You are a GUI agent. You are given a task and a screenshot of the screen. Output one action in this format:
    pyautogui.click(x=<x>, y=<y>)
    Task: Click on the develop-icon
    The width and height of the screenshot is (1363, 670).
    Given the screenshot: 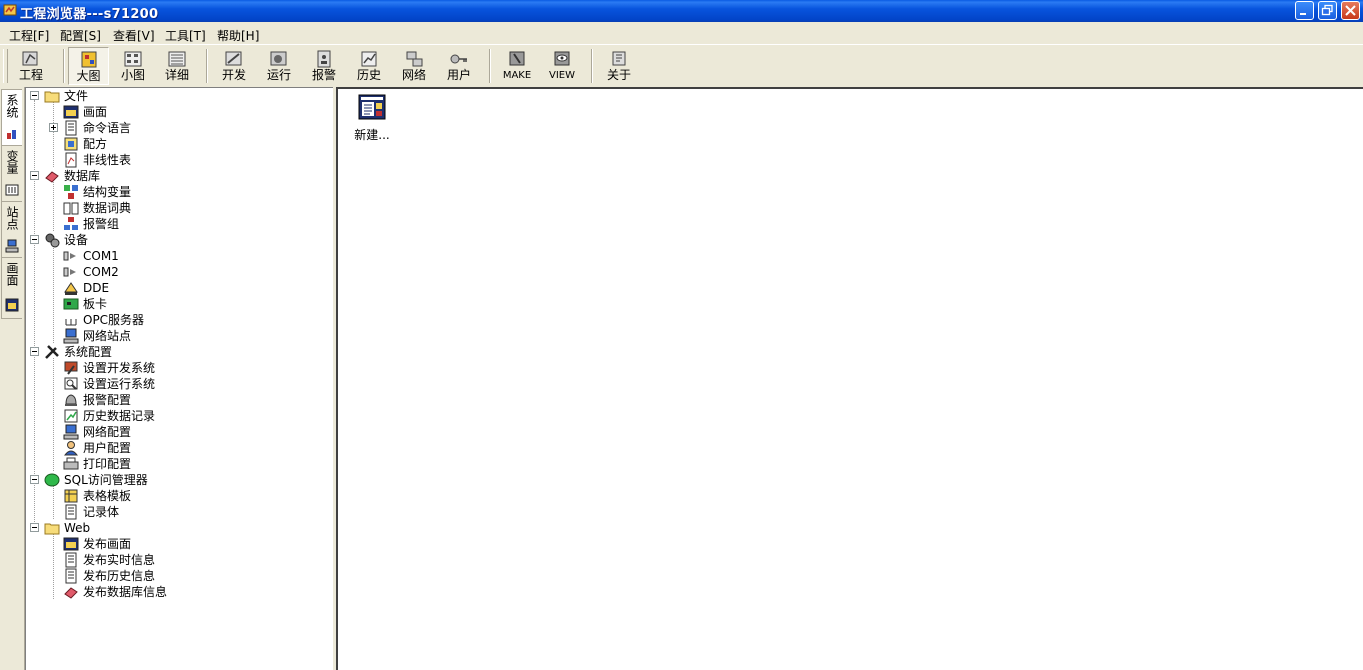 What is the action you would take?
    pyautogui.click(x=233, y=58)
    